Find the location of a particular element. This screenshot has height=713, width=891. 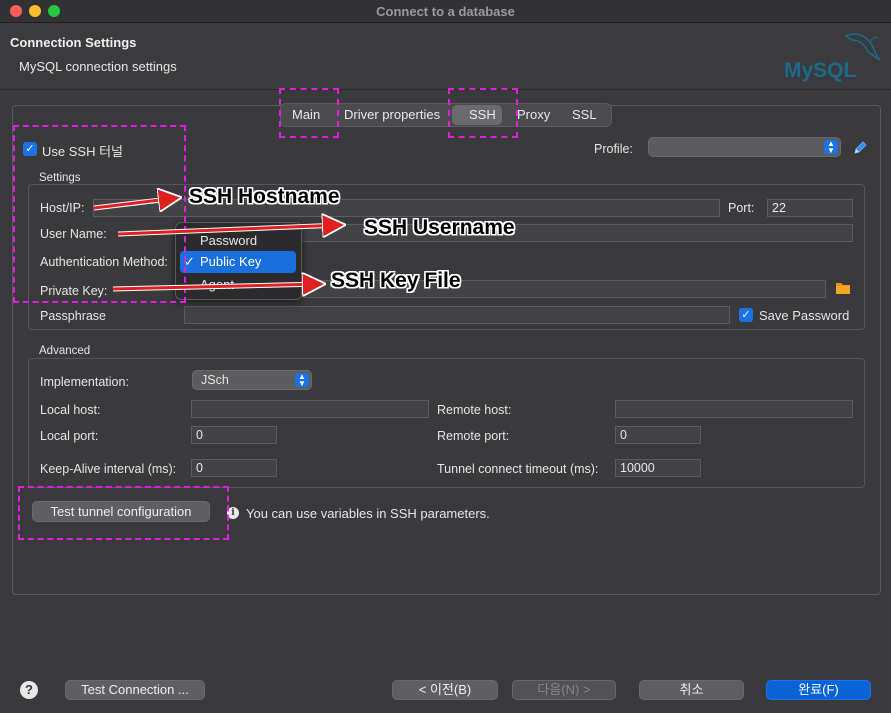

annotation-username: SSH Username is located at coordinates (439, 227).